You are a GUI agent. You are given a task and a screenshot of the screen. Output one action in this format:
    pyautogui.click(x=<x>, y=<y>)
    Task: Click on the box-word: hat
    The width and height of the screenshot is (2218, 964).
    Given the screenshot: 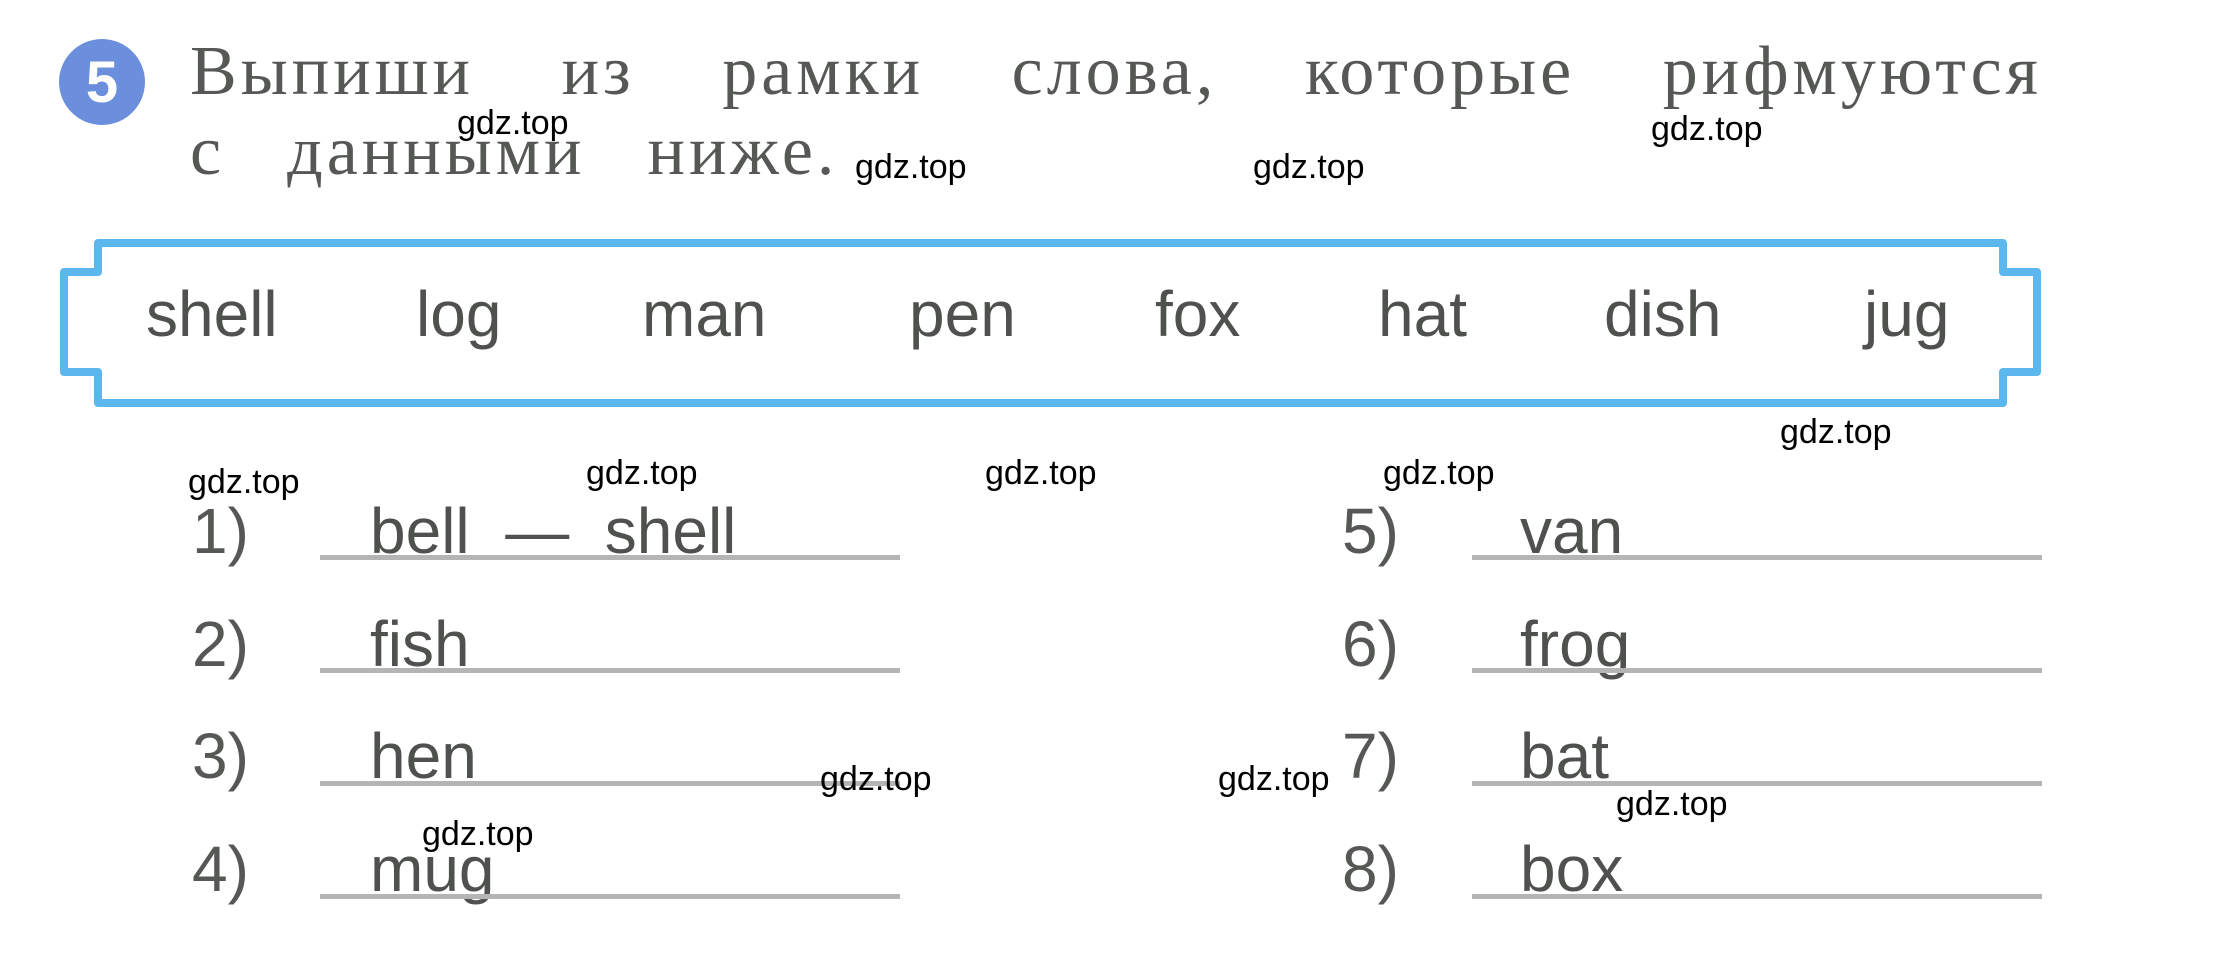 What is the action you would take?
    pyautogui.click(x=1422, y=314)
    